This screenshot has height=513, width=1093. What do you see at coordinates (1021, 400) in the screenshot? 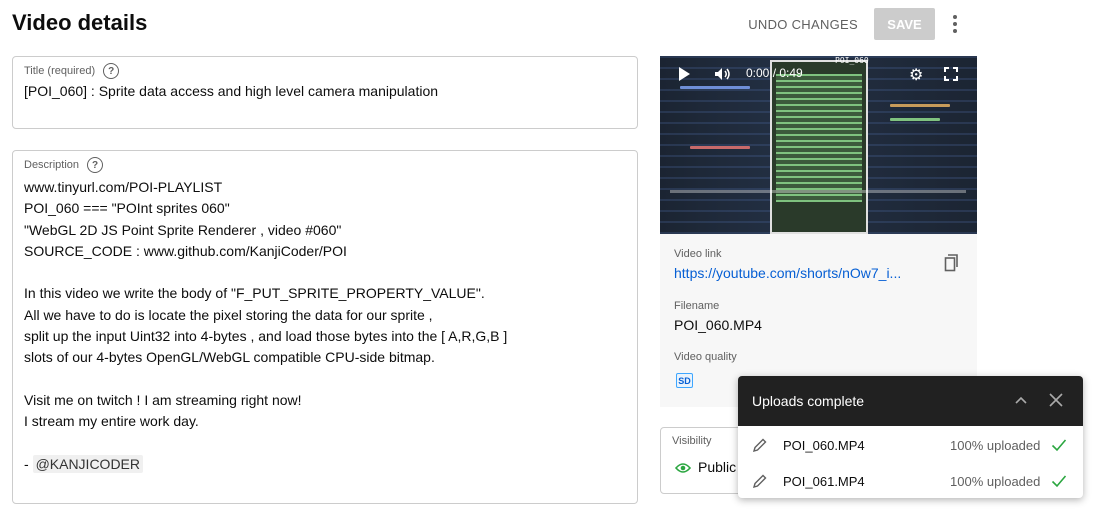
I see `chevron-up-icon` at bounding box center [1021, 400].